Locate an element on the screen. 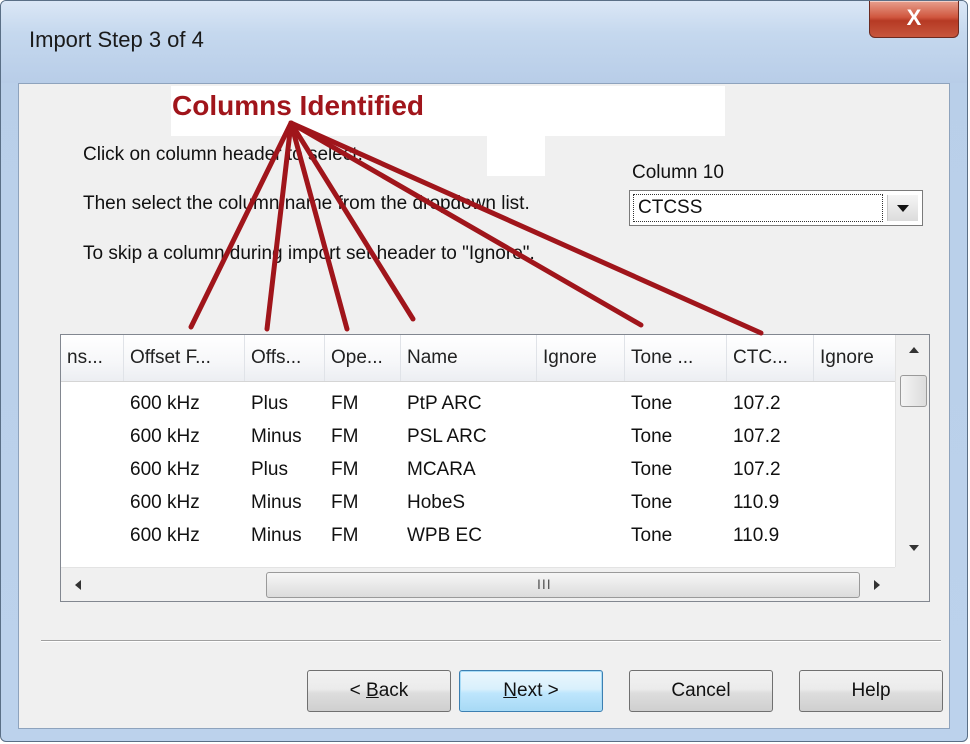 The height and width of the screenshot is (744, 970). next-button: Next > is located at coordinates (531, 691).